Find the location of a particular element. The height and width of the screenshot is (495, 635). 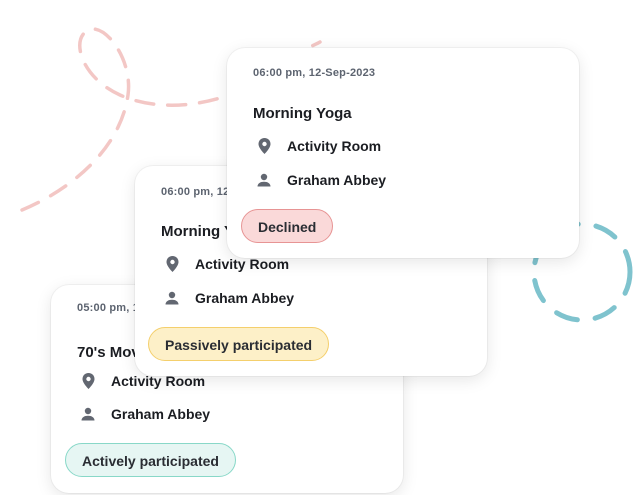

status-badge-declined: Declined is located at coordinates (287, 226).